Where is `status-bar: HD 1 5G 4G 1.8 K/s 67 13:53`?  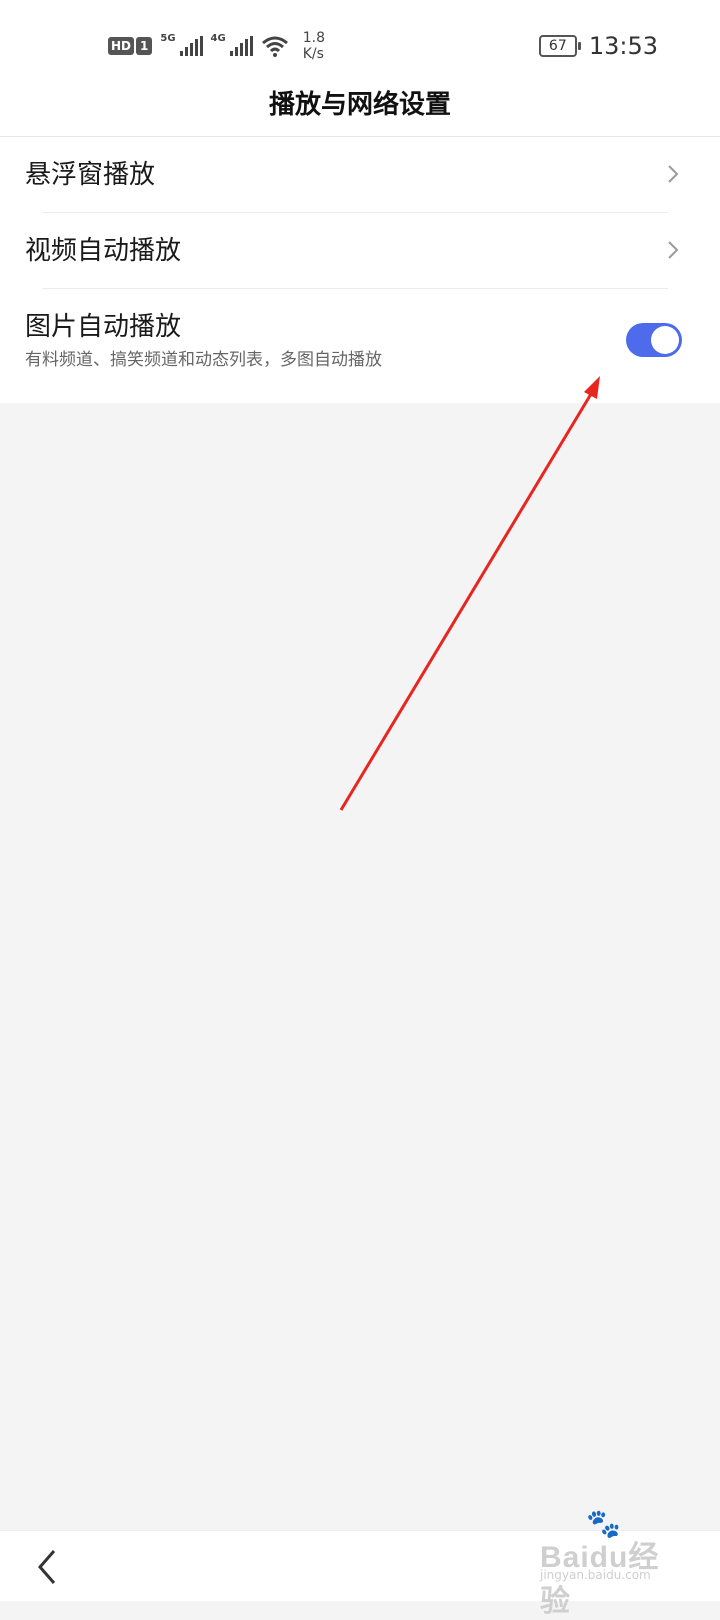 status-bar: HD 1 5G 4G 1.8 K/s 67 13:53 is located at coordinates (360, 45).